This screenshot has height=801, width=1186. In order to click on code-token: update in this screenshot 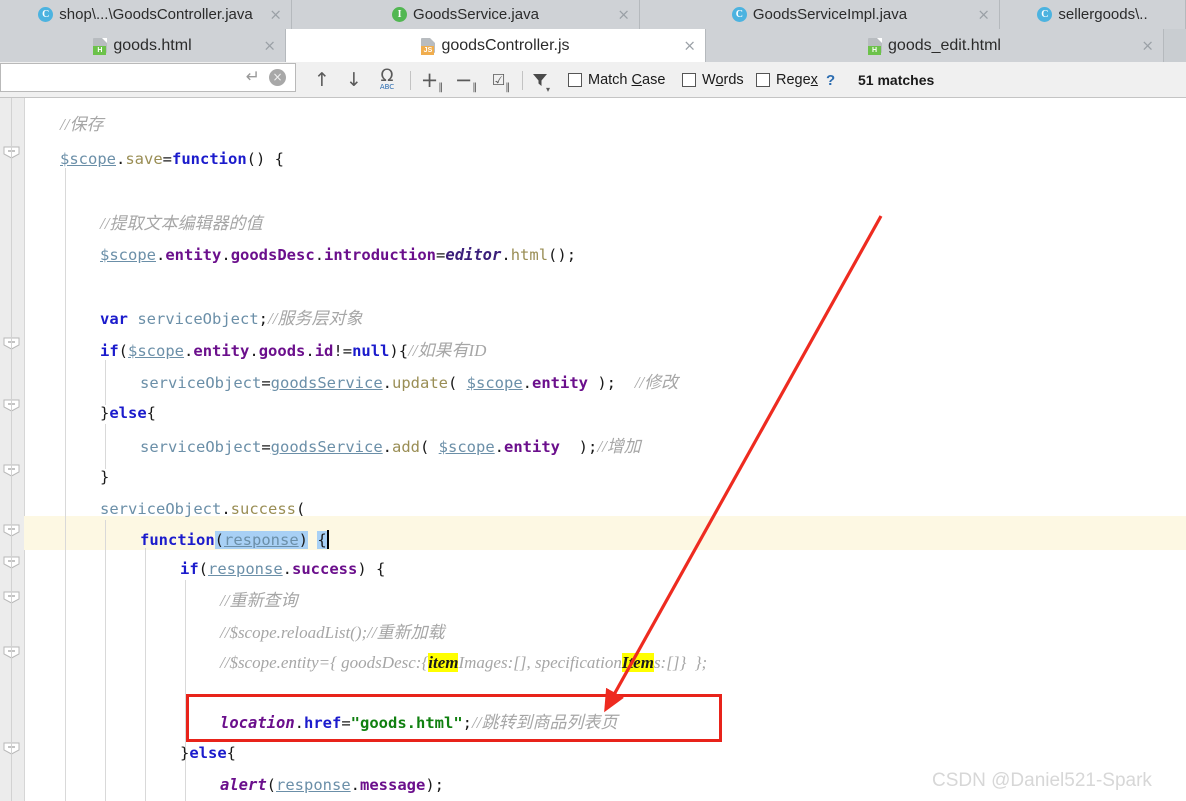, I will do `click(420, 383)`.